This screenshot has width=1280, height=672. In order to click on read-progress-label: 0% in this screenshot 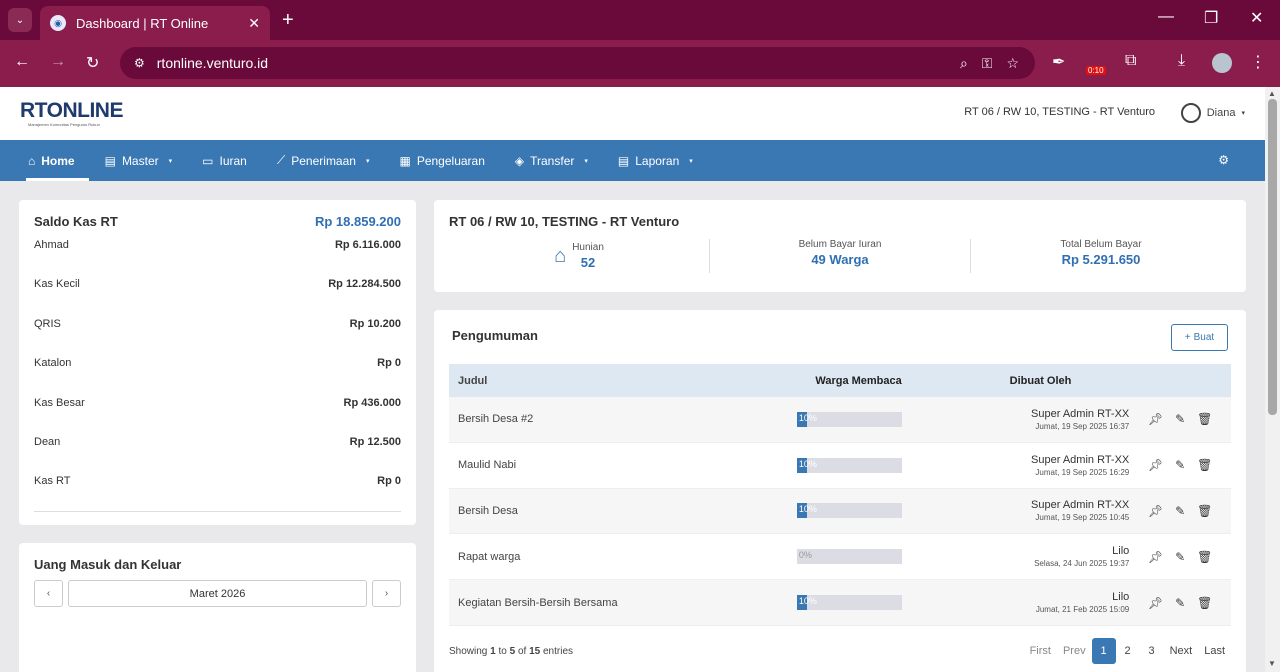, I will do `click(805, 555)`.